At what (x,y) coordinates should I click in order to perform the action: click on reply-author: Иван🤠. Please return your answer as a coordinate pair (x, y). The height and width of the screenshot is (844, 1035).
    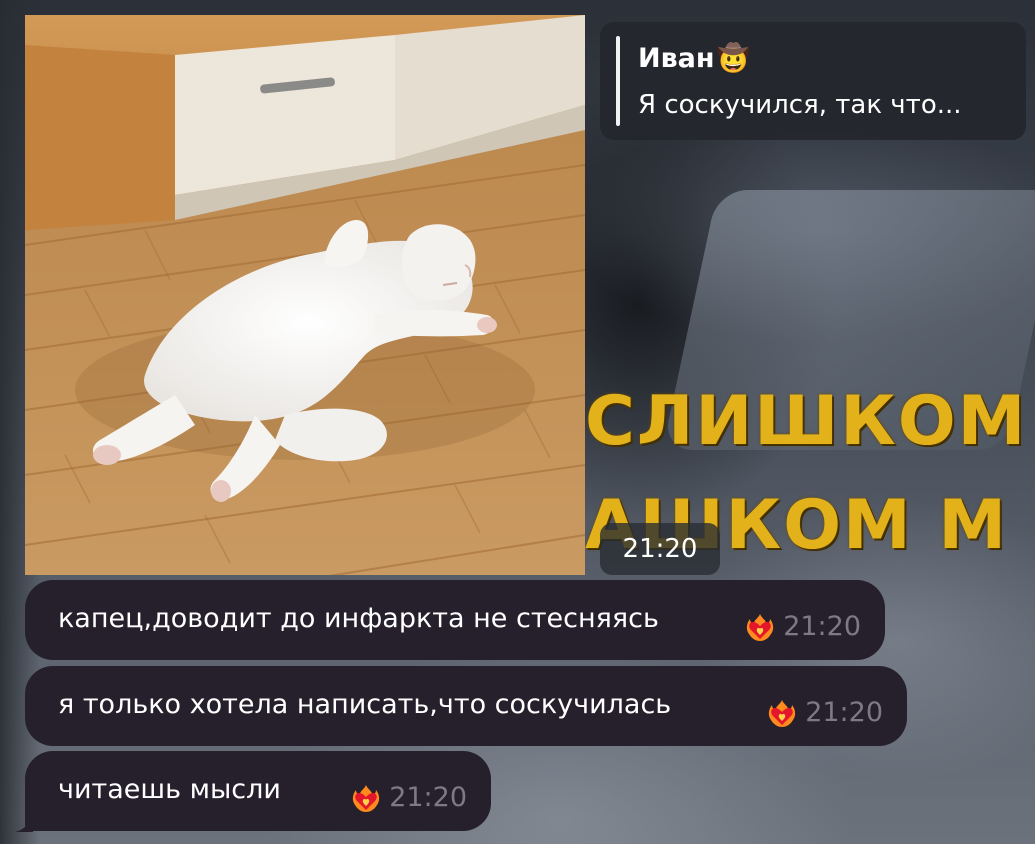
    Looking at the image, I should click on (694, 59).